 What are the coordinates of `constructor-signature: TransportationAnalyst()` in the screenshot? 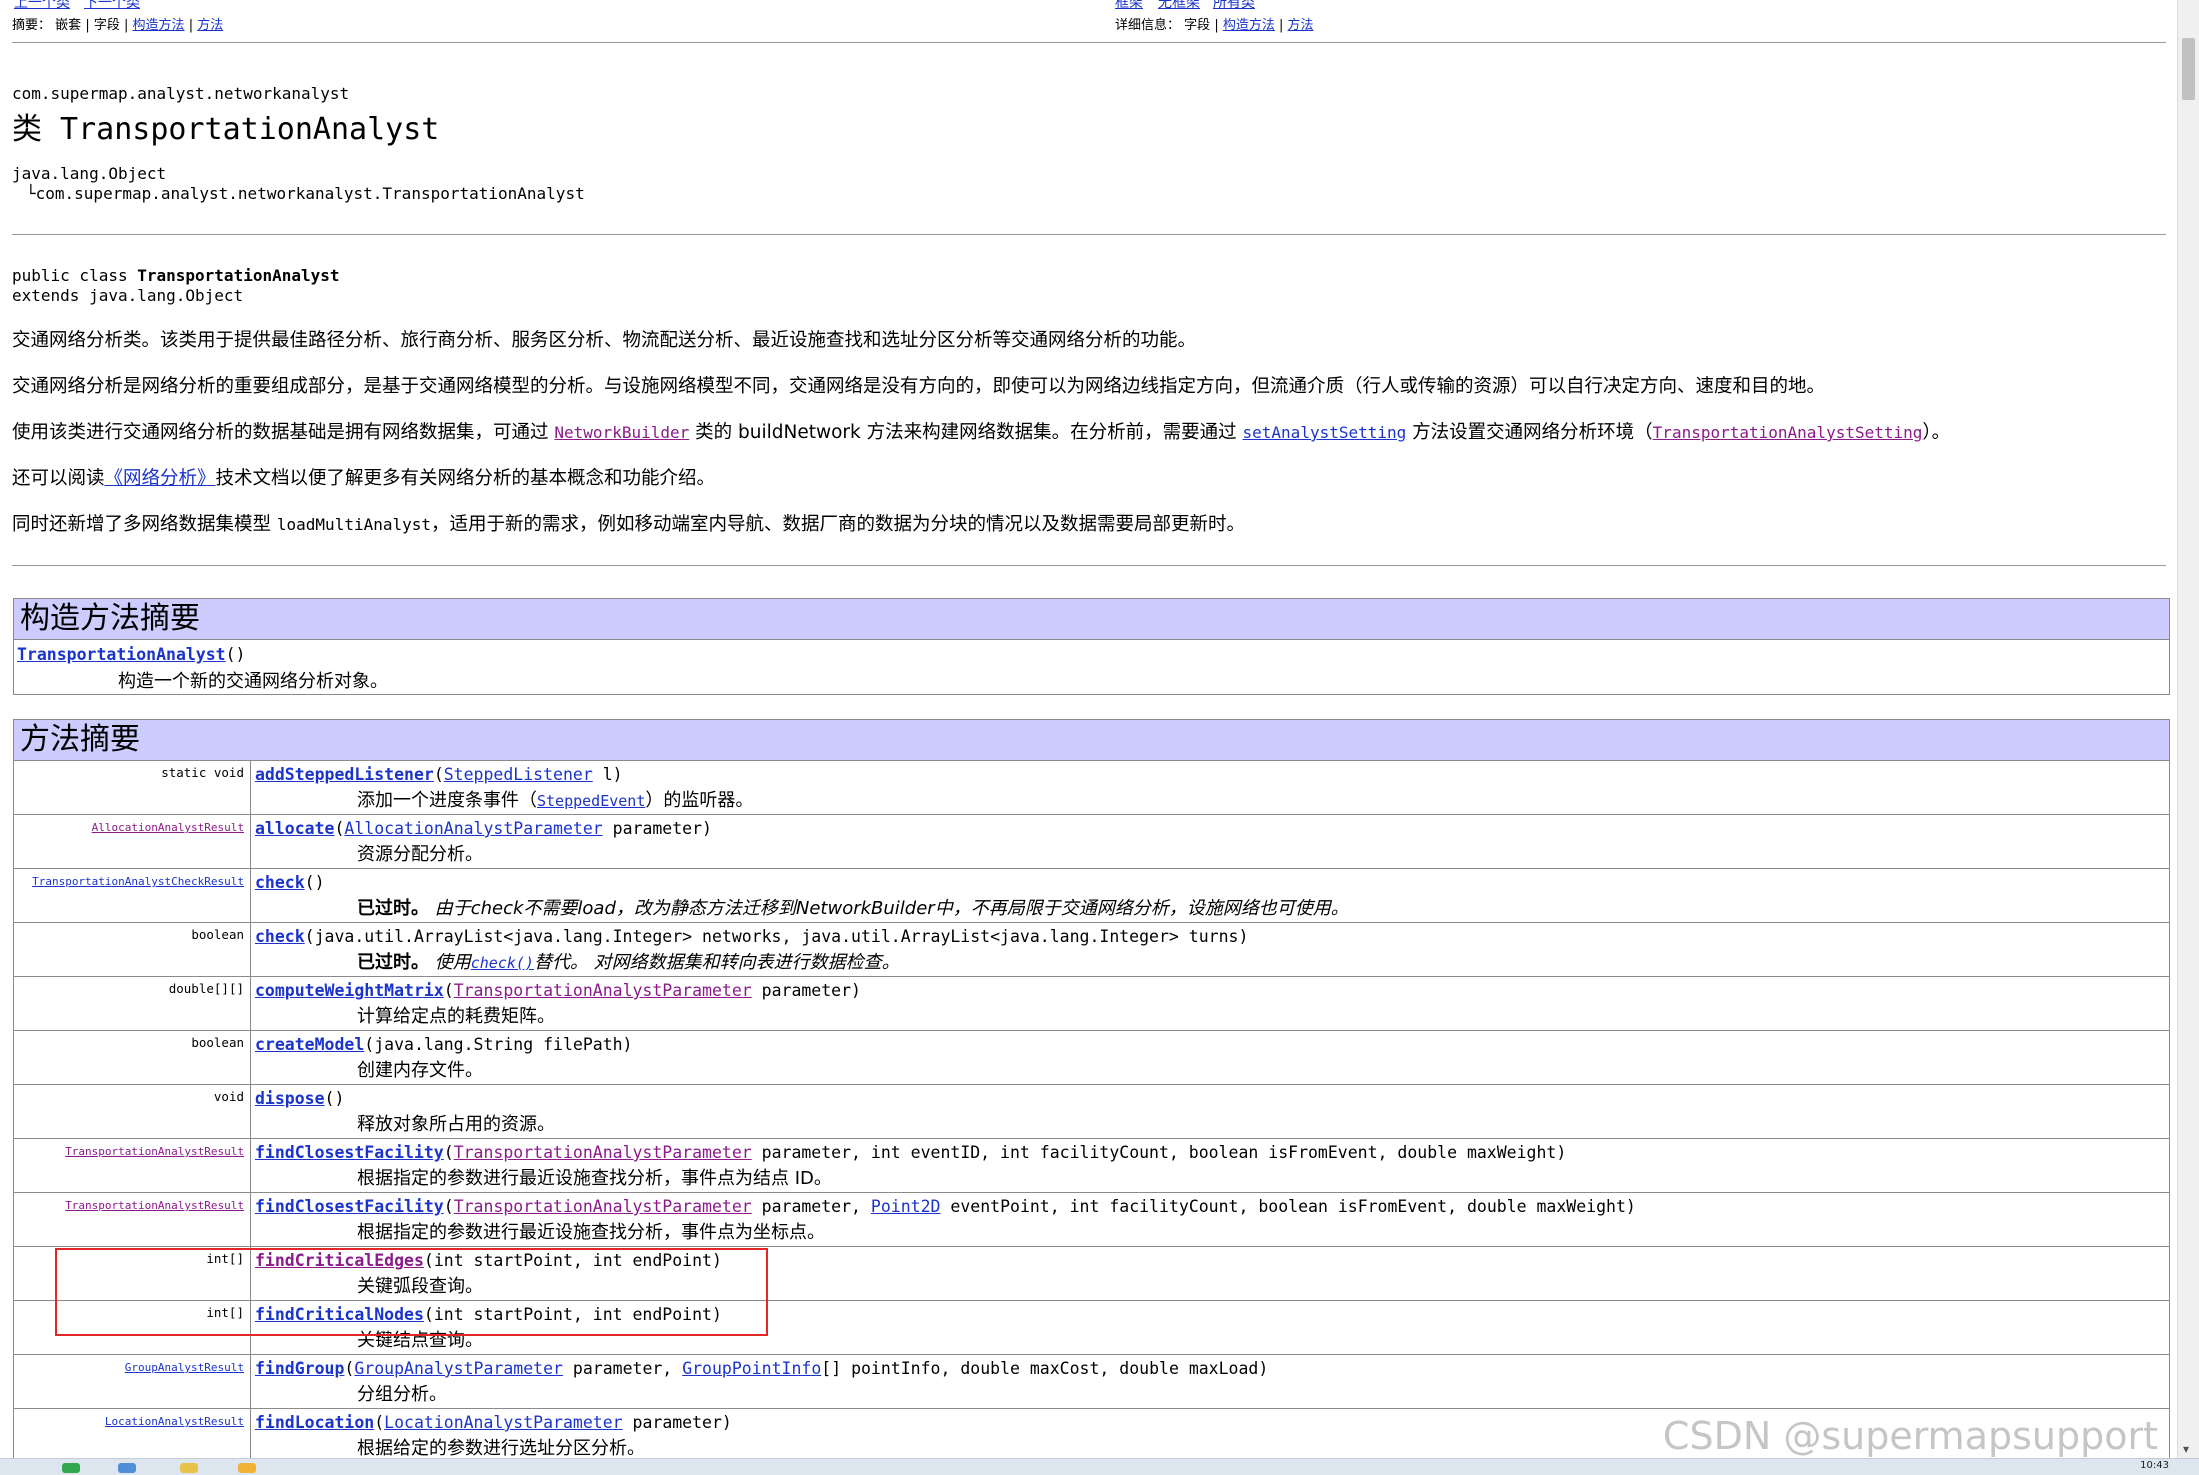 It's located at (131, 654).